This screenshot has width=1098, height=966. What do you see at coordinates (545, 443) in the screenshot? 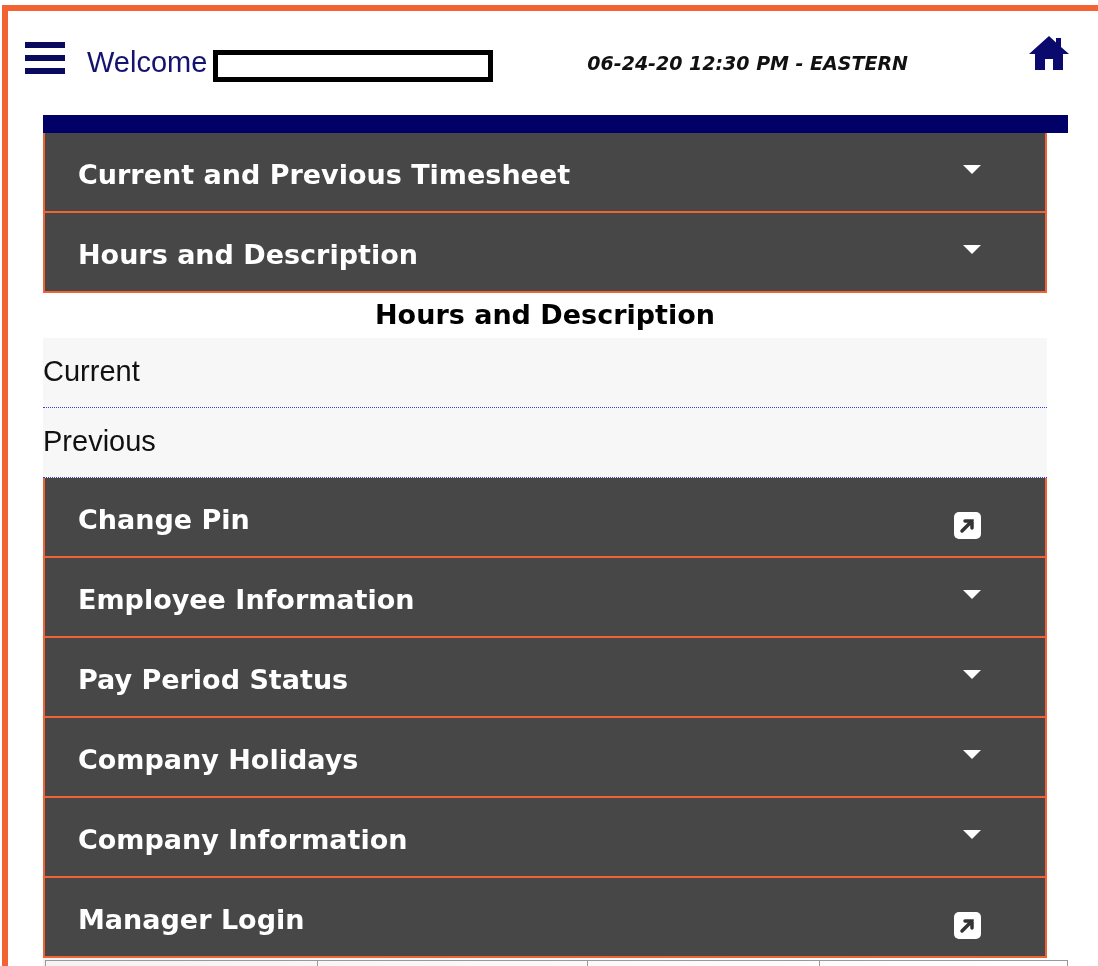
I see `submenu-item: Previous` at bounding box center [545, 443].